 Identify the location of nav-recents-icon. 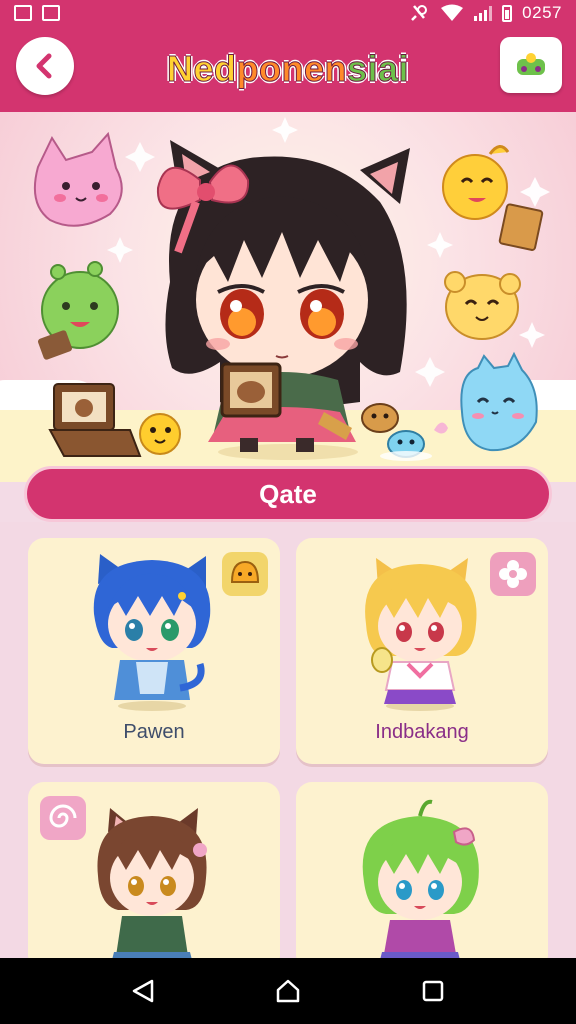
(433, 991).